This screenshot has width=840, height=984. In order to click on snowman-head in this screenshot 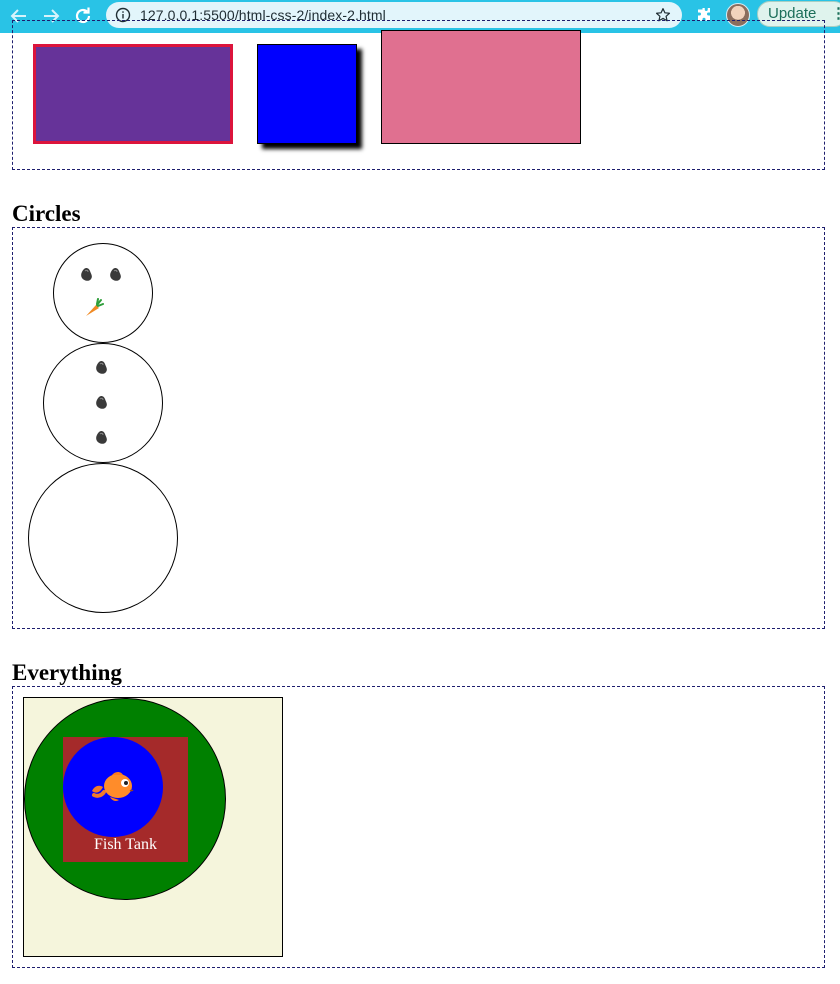, I will do `click(103, 293)`.